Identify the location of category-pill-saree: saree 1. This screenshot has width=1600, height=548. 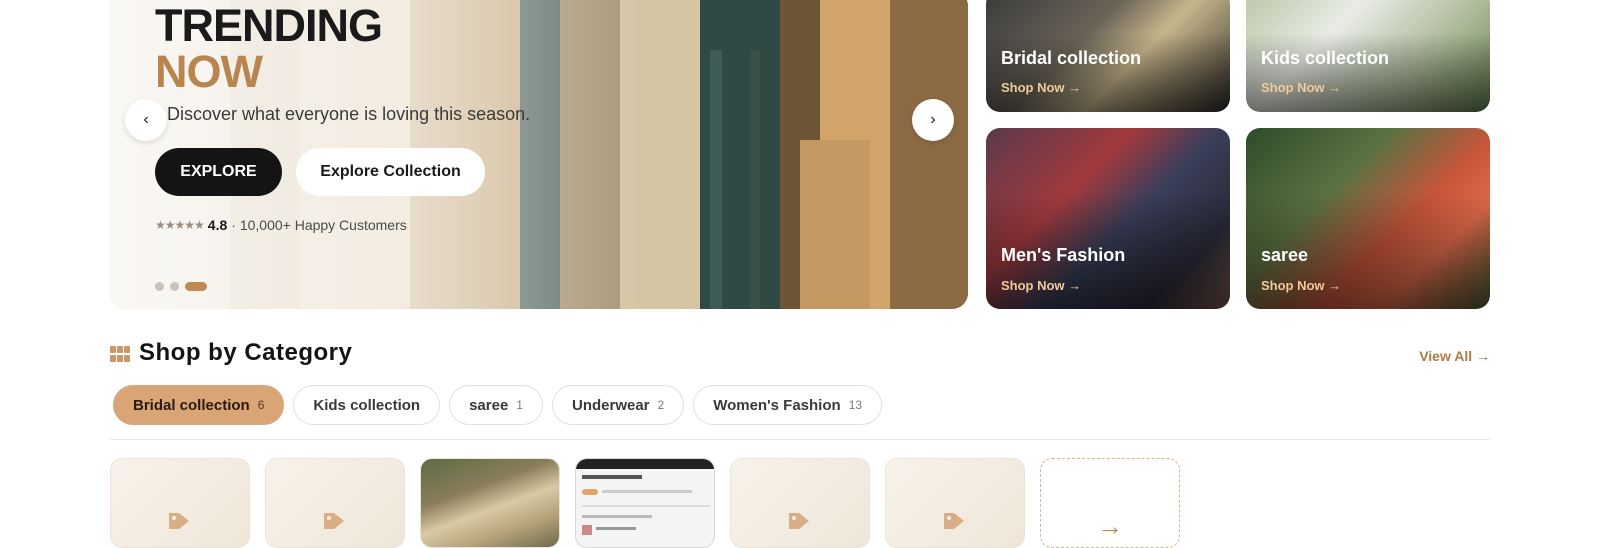
(496, 405).